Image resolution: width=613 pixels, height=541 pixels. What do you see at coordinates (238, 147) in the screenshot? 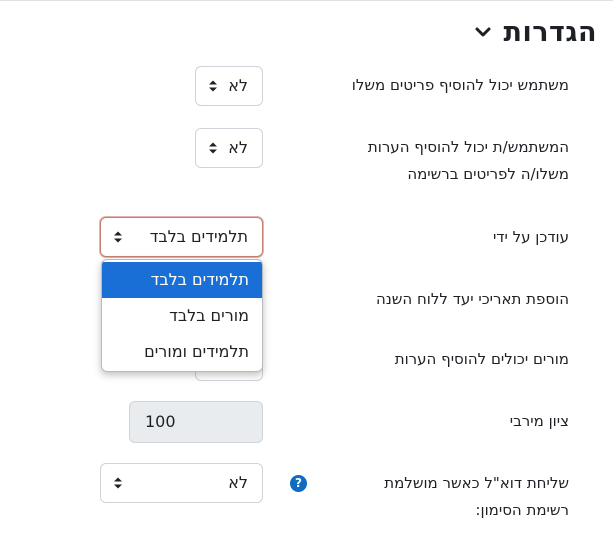
I see `add-comments-value: לא` at bounding box center [238, 147].